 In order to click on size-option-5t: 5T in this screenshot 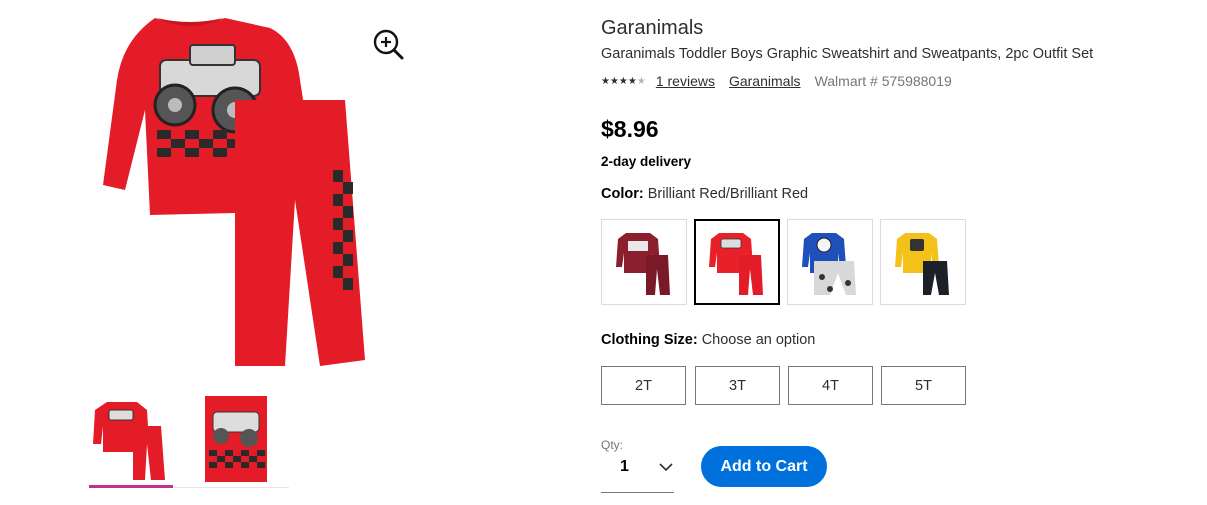, I will do `click(923, 385)`.